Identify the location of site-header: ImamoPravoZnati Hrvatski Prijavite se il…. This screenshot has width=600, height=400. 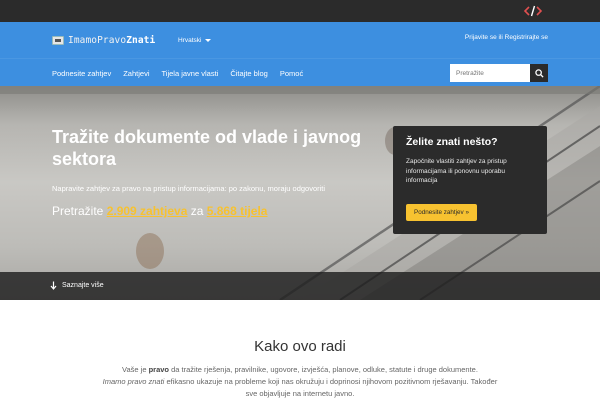
(300, 40).